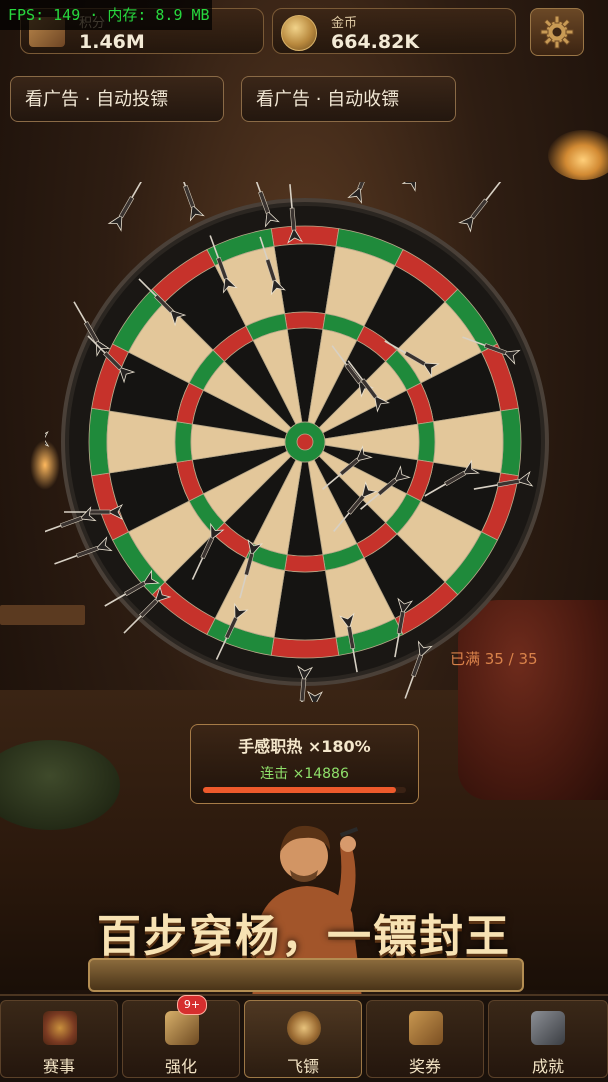  Describe the element at coordinates (304, 764) in the screenshot. I see `combo-panel: 手感职热 ×180% 连击 ×14886` at that location.